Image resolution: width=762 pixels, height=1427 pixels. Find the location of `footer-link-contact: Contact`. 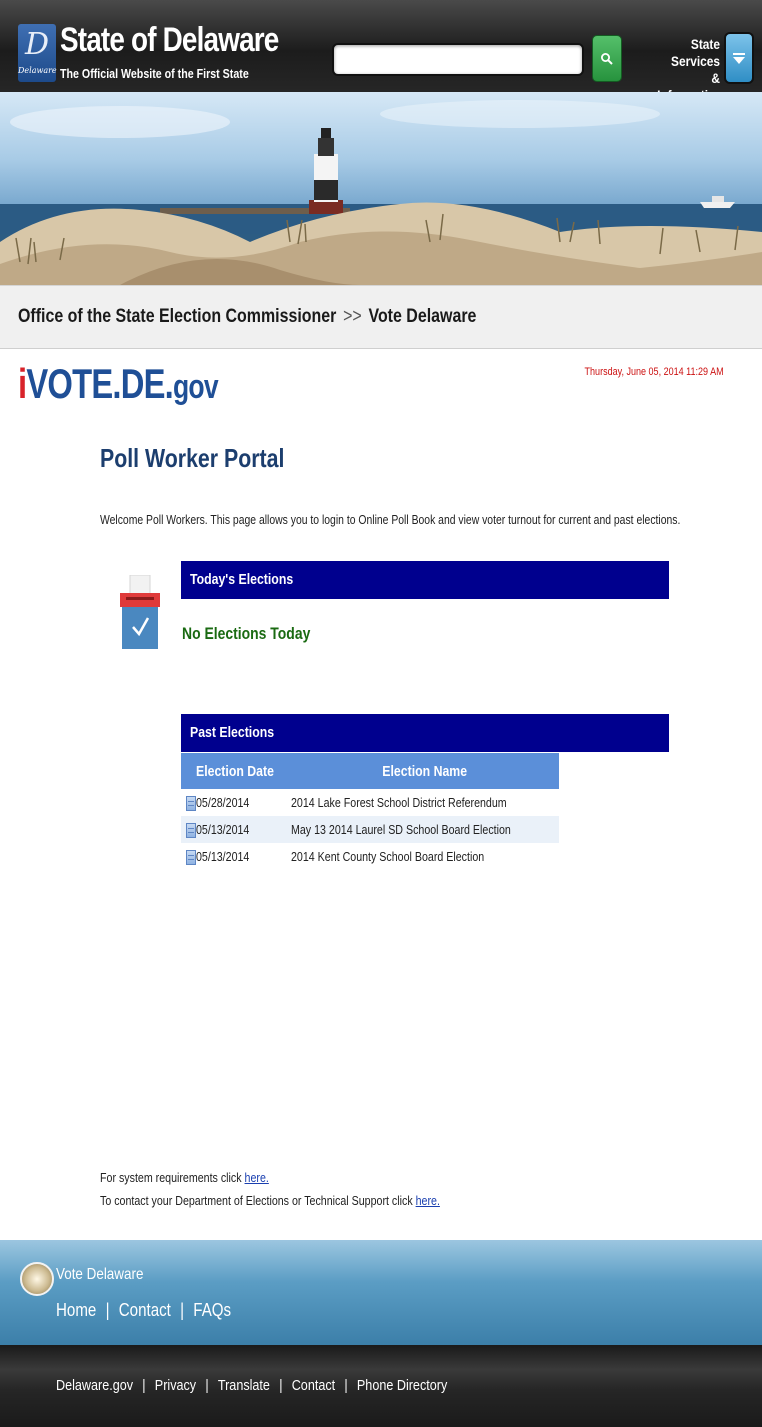

footer-link-contact: Contact is located at coordinates (145, 1310).